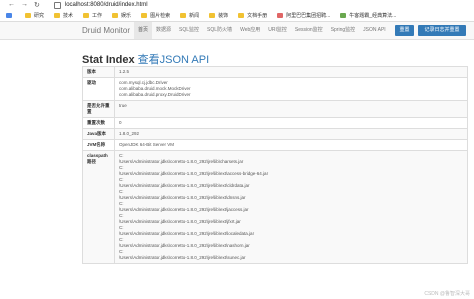  I want to click on table-row: Java版本 1.8.0_292, so click(275, 134).